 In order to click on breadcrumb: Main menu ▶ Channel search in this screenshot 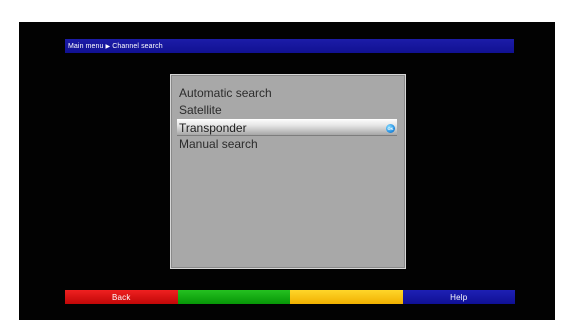, I will do `click(289, 46)`.